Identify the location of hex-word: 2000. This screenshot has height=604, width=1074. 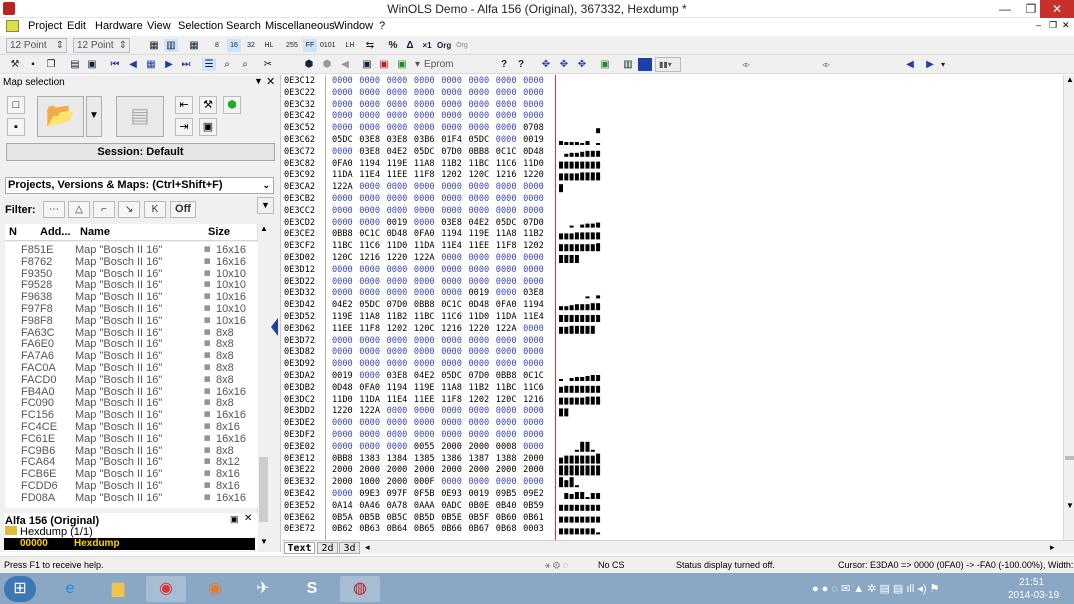
(342, 470).